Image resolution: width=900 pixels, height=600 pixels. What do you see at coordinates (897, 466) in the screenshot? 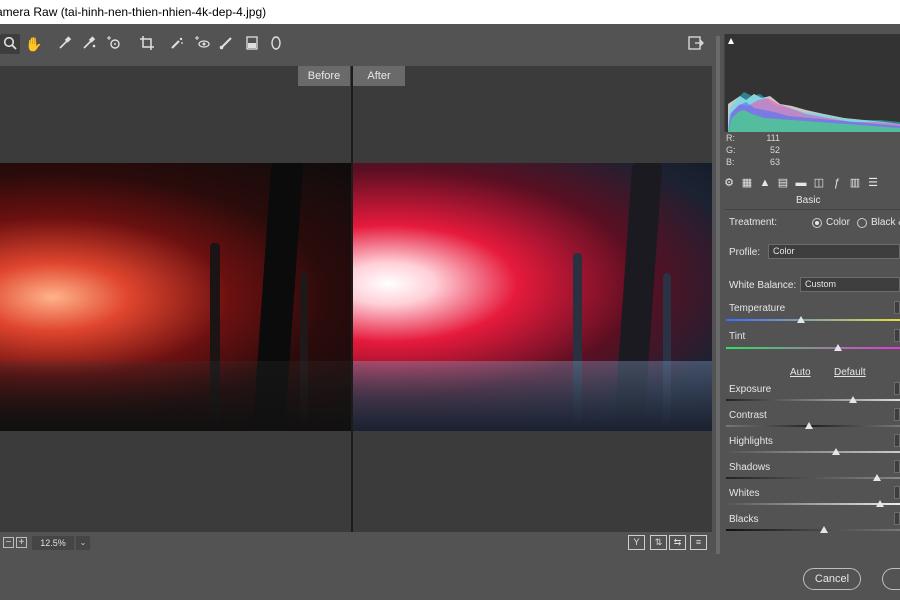
I see `shadows-value-field` at bounding box center [897, 466].